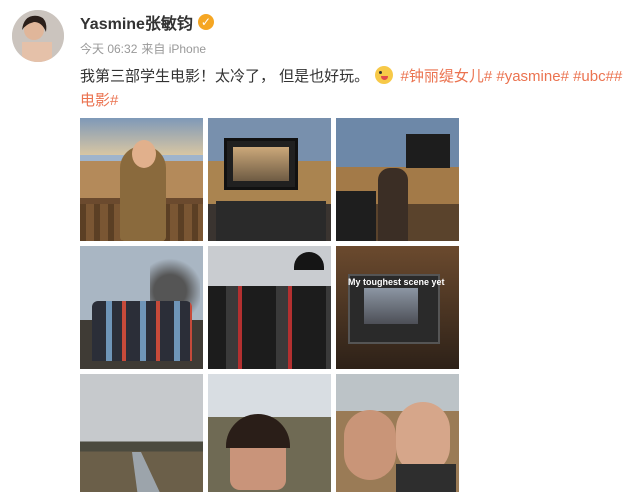  What do you see at coordinates (38, 36) in the screenshot?
I see `avatar` at bounding box center [38, 36].